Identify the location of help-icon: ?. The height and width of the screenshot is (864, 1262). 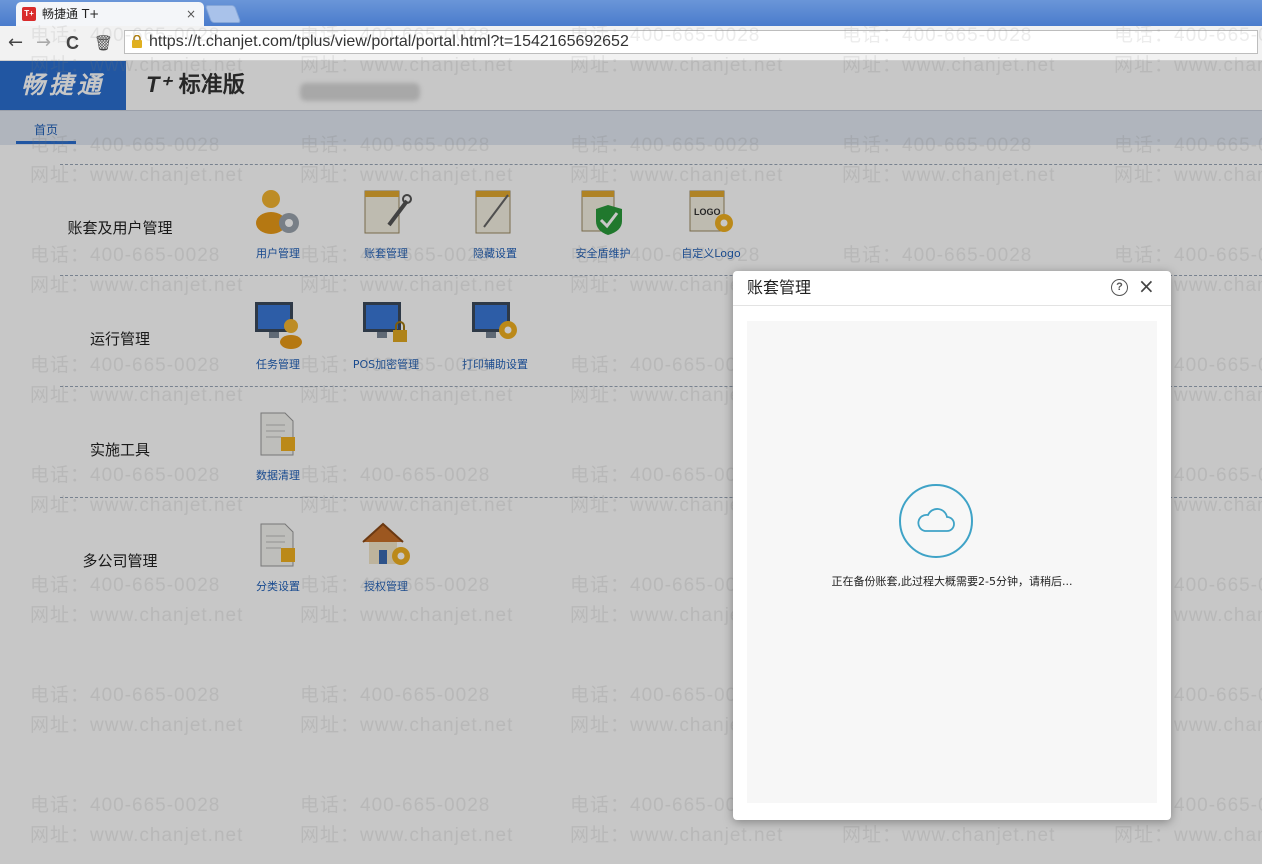
(1119, 287).